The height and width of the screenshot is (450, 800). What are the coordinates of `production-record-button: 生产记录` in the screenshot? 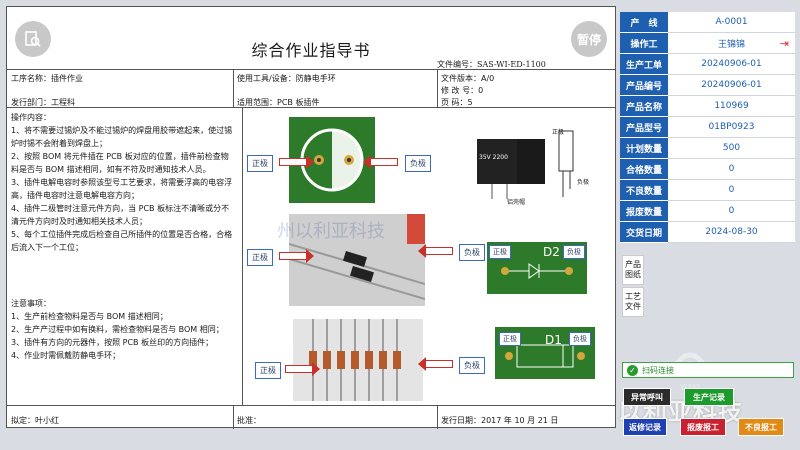 It's located at (709, 397).